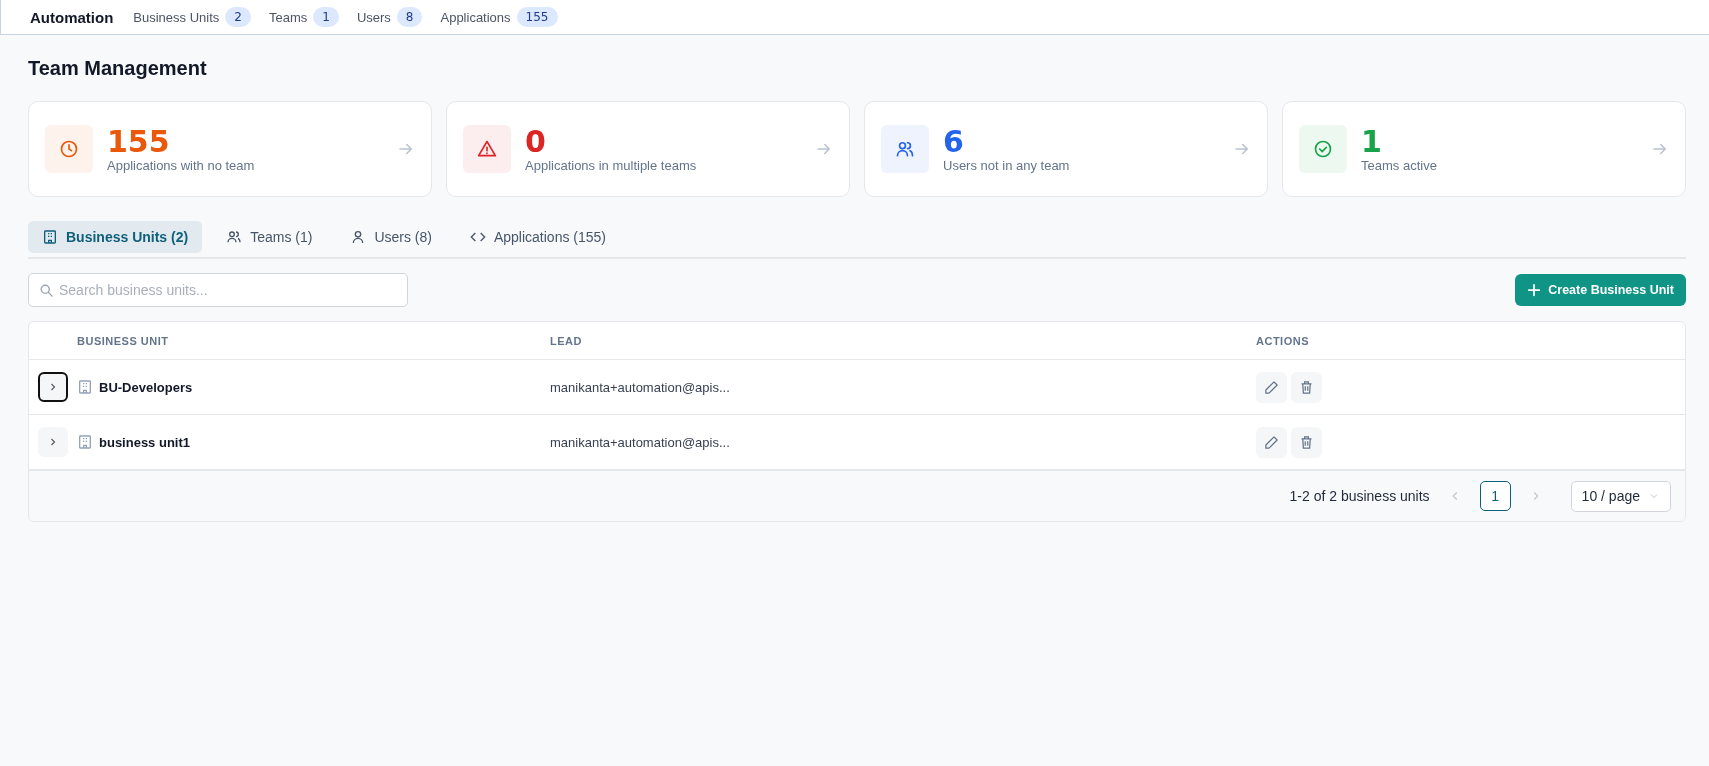  I want to click on create-button: Create Business Unit, so click(1600, 290).